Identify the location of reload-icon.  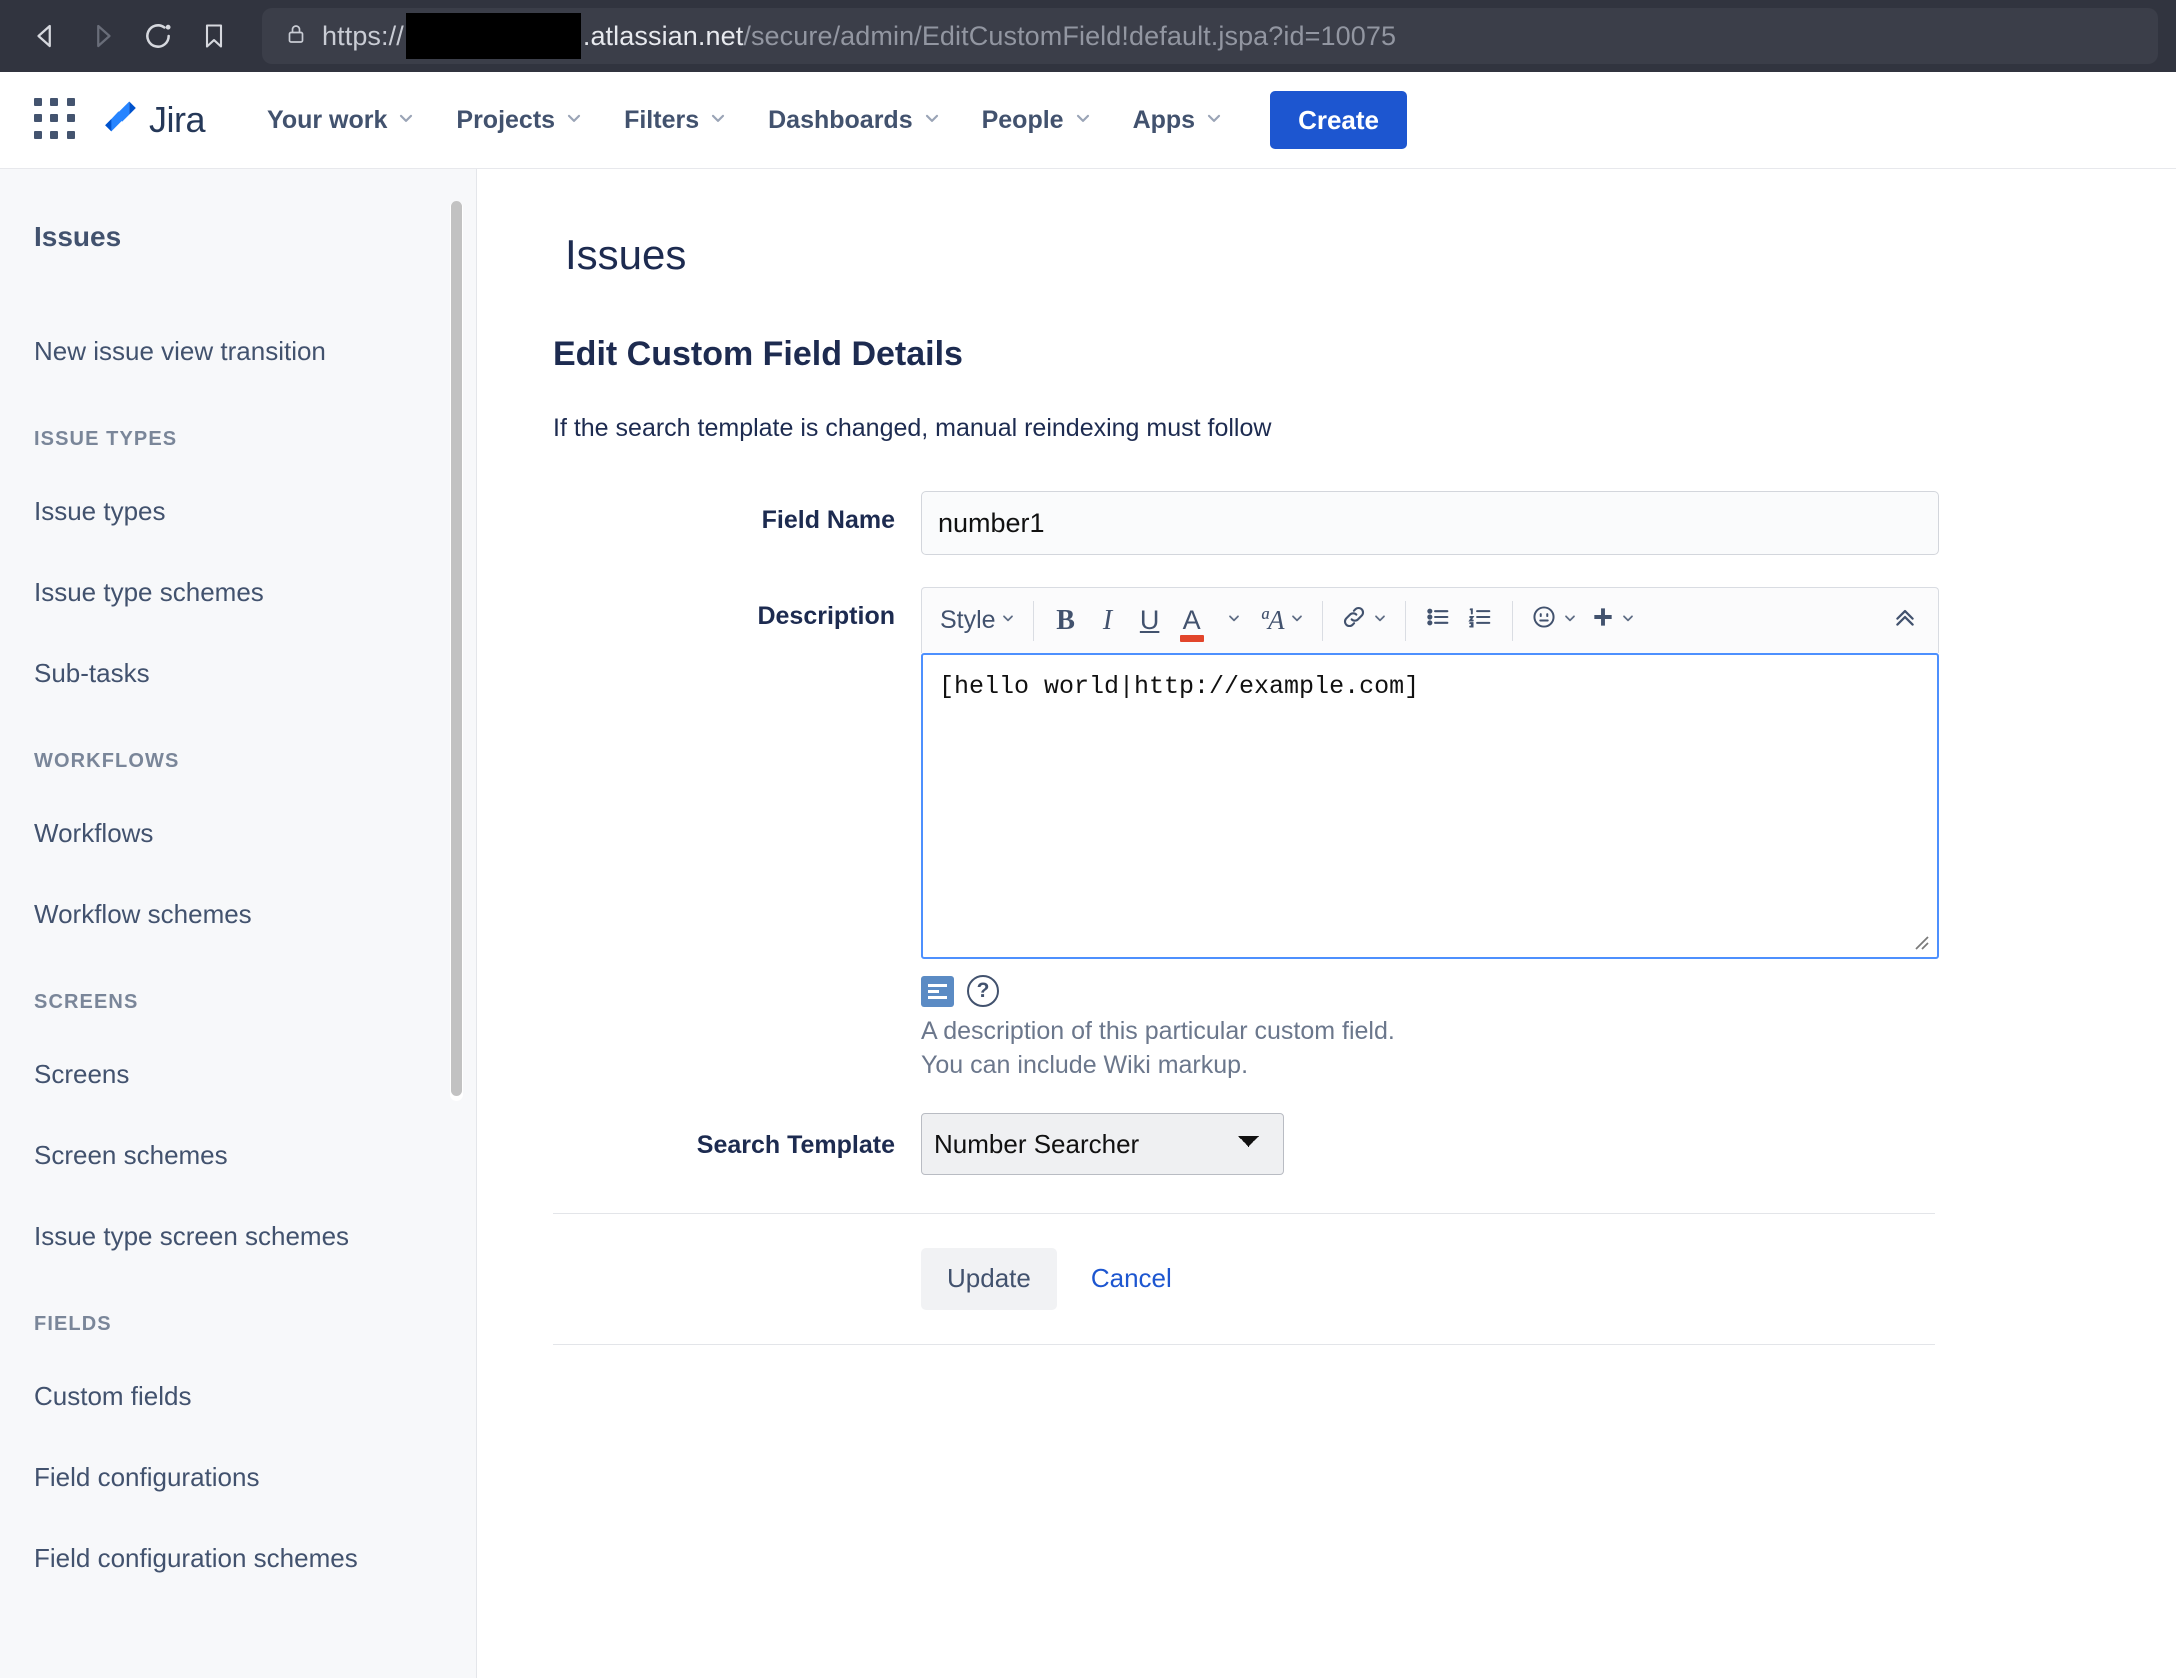
(158, 36).